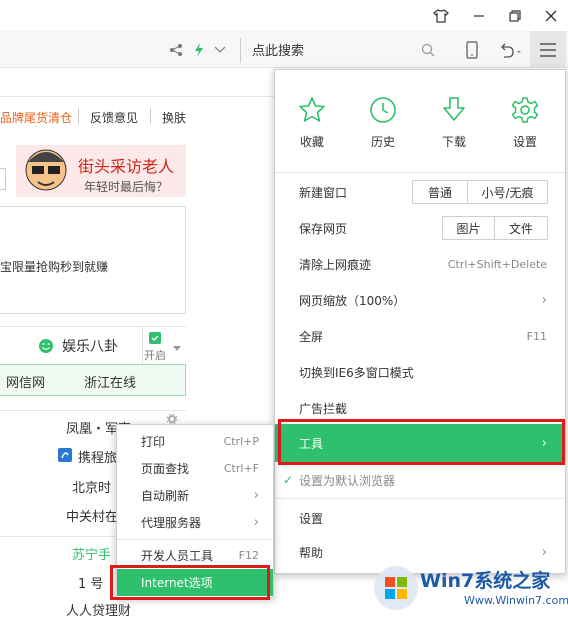 Image resolution: width=568 pixels, height=619 pixels. Describe the element at coordinates (440, 192) in the screenshot. I see `new-window-normal-button: 普通` at that location.